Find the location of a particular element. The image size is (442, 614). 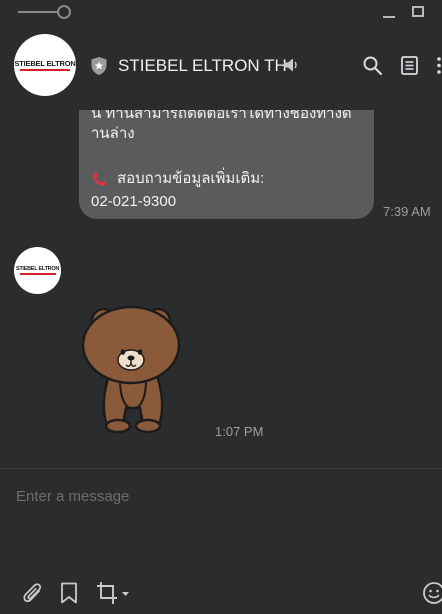

shield-star-icon is located at coordinates (99, 66).